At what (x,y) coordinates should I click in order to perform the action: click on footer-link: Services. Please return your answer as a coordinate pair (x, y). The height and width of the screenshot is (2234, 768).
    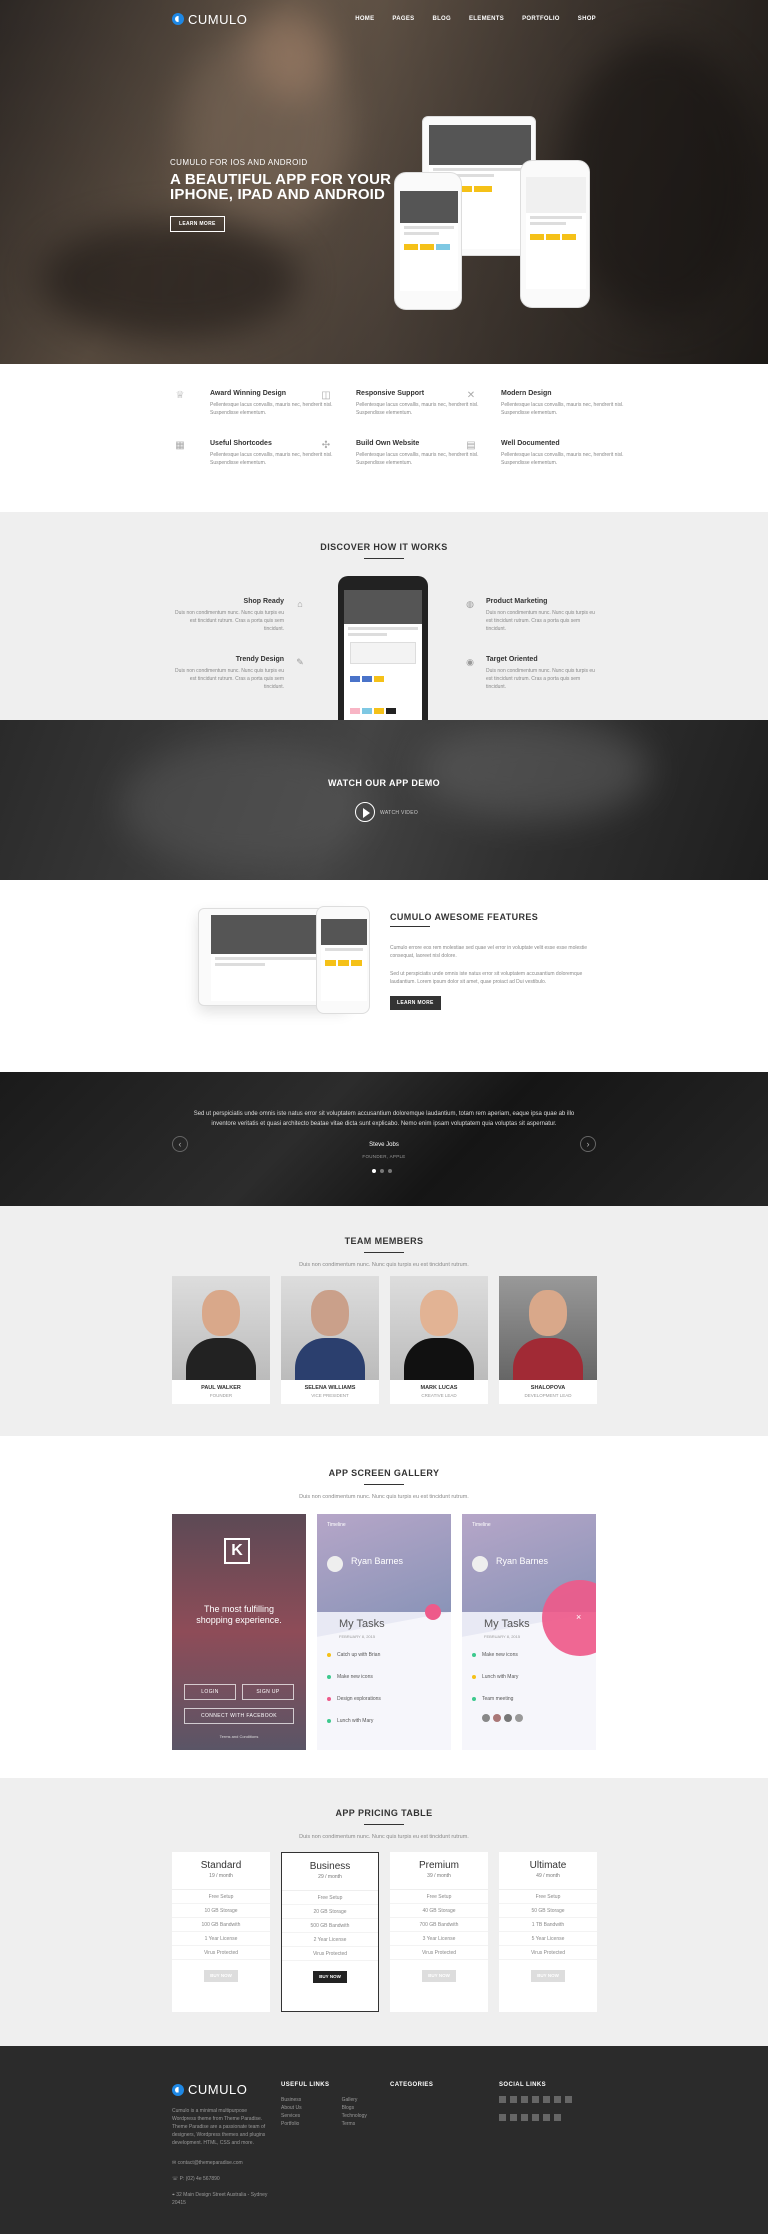
    Looking at the image, I should click on (291, 2116).